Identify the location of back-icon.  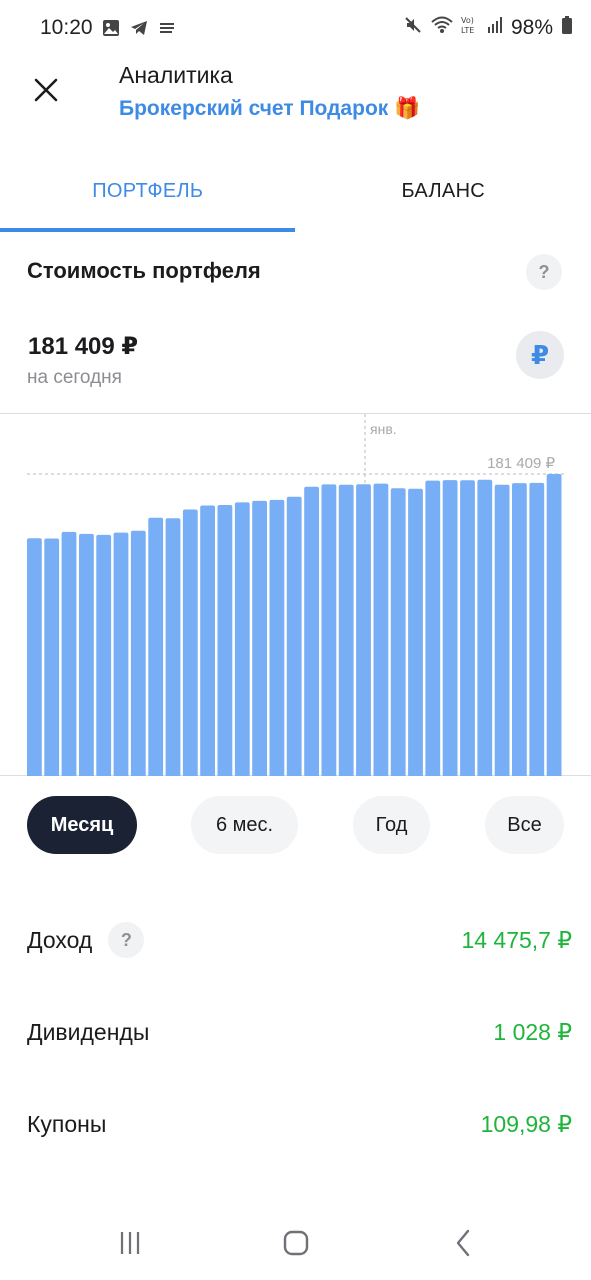
(463, 1243).